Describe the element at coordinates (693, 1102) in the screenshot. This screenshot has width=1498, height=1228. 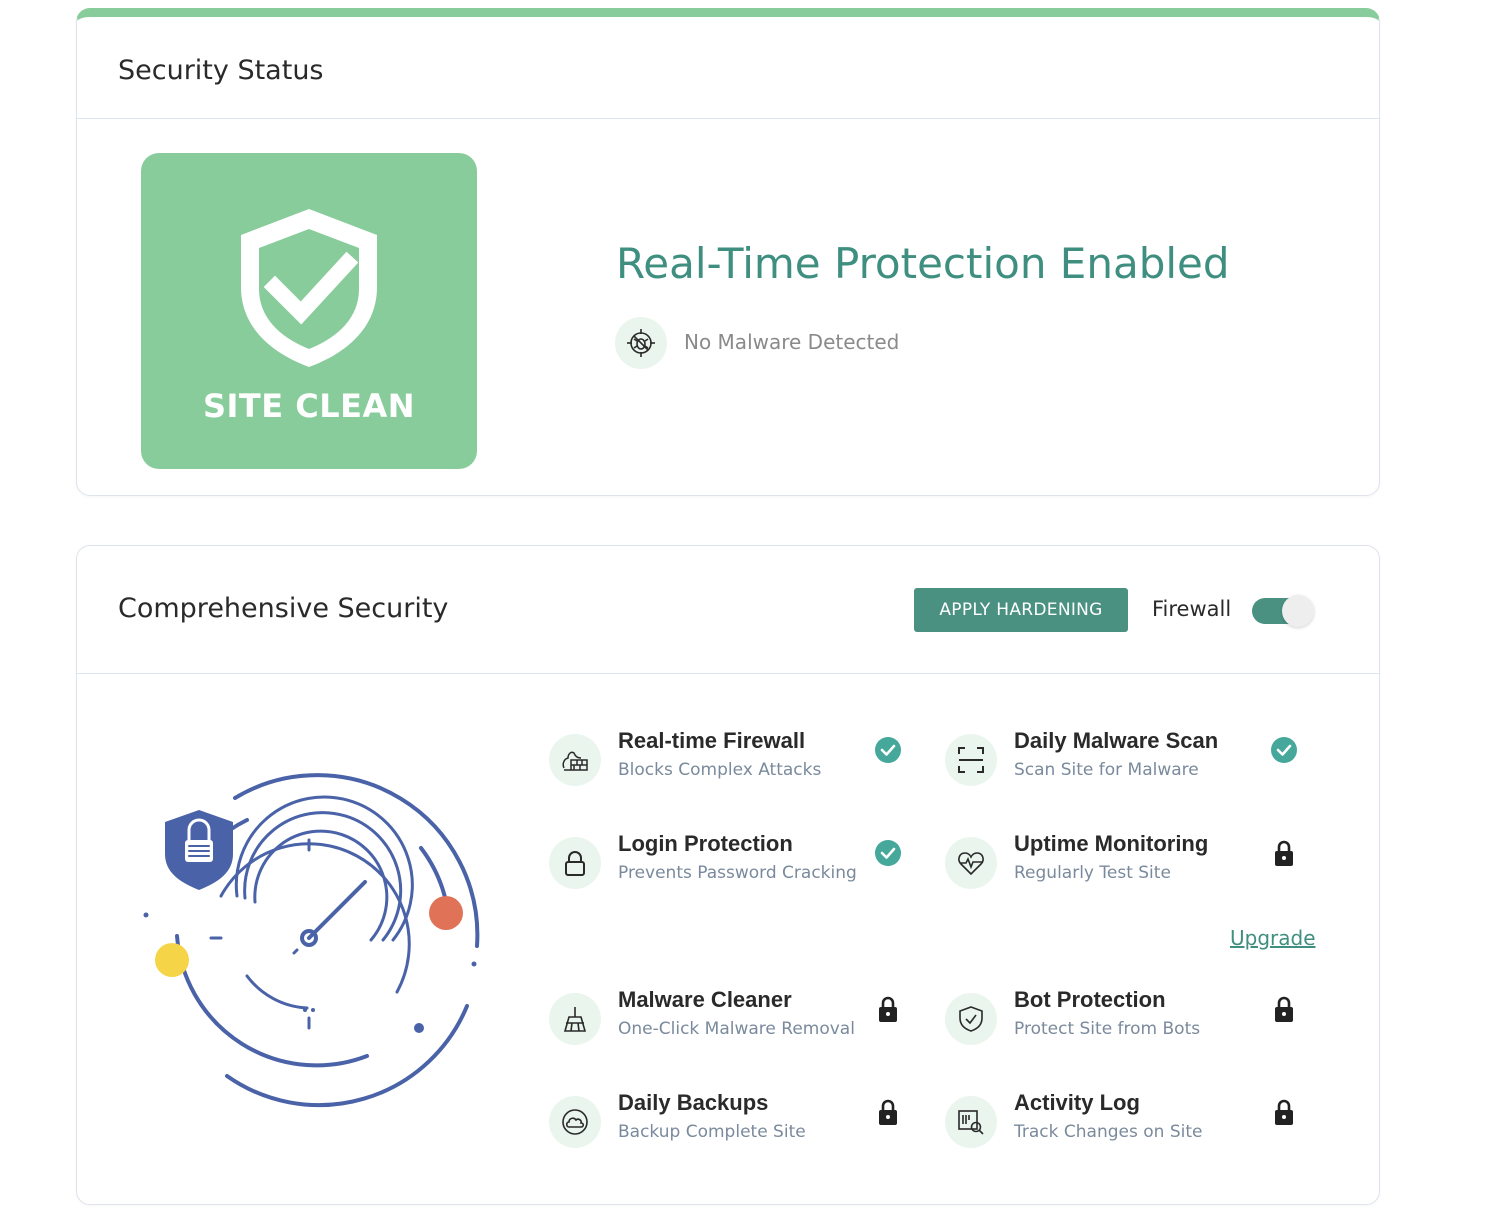
I see `feature-title: Daily Backups` at that location.